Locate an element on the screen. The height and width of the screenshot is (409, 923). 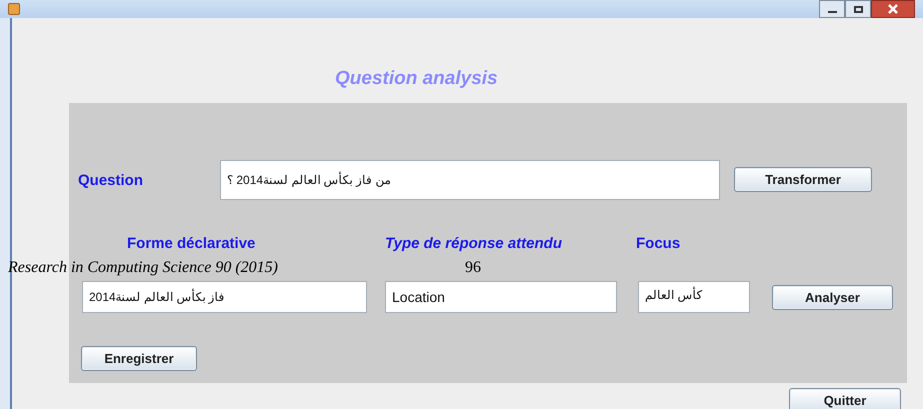
question-label: Question is located at coordinates (111, 180).